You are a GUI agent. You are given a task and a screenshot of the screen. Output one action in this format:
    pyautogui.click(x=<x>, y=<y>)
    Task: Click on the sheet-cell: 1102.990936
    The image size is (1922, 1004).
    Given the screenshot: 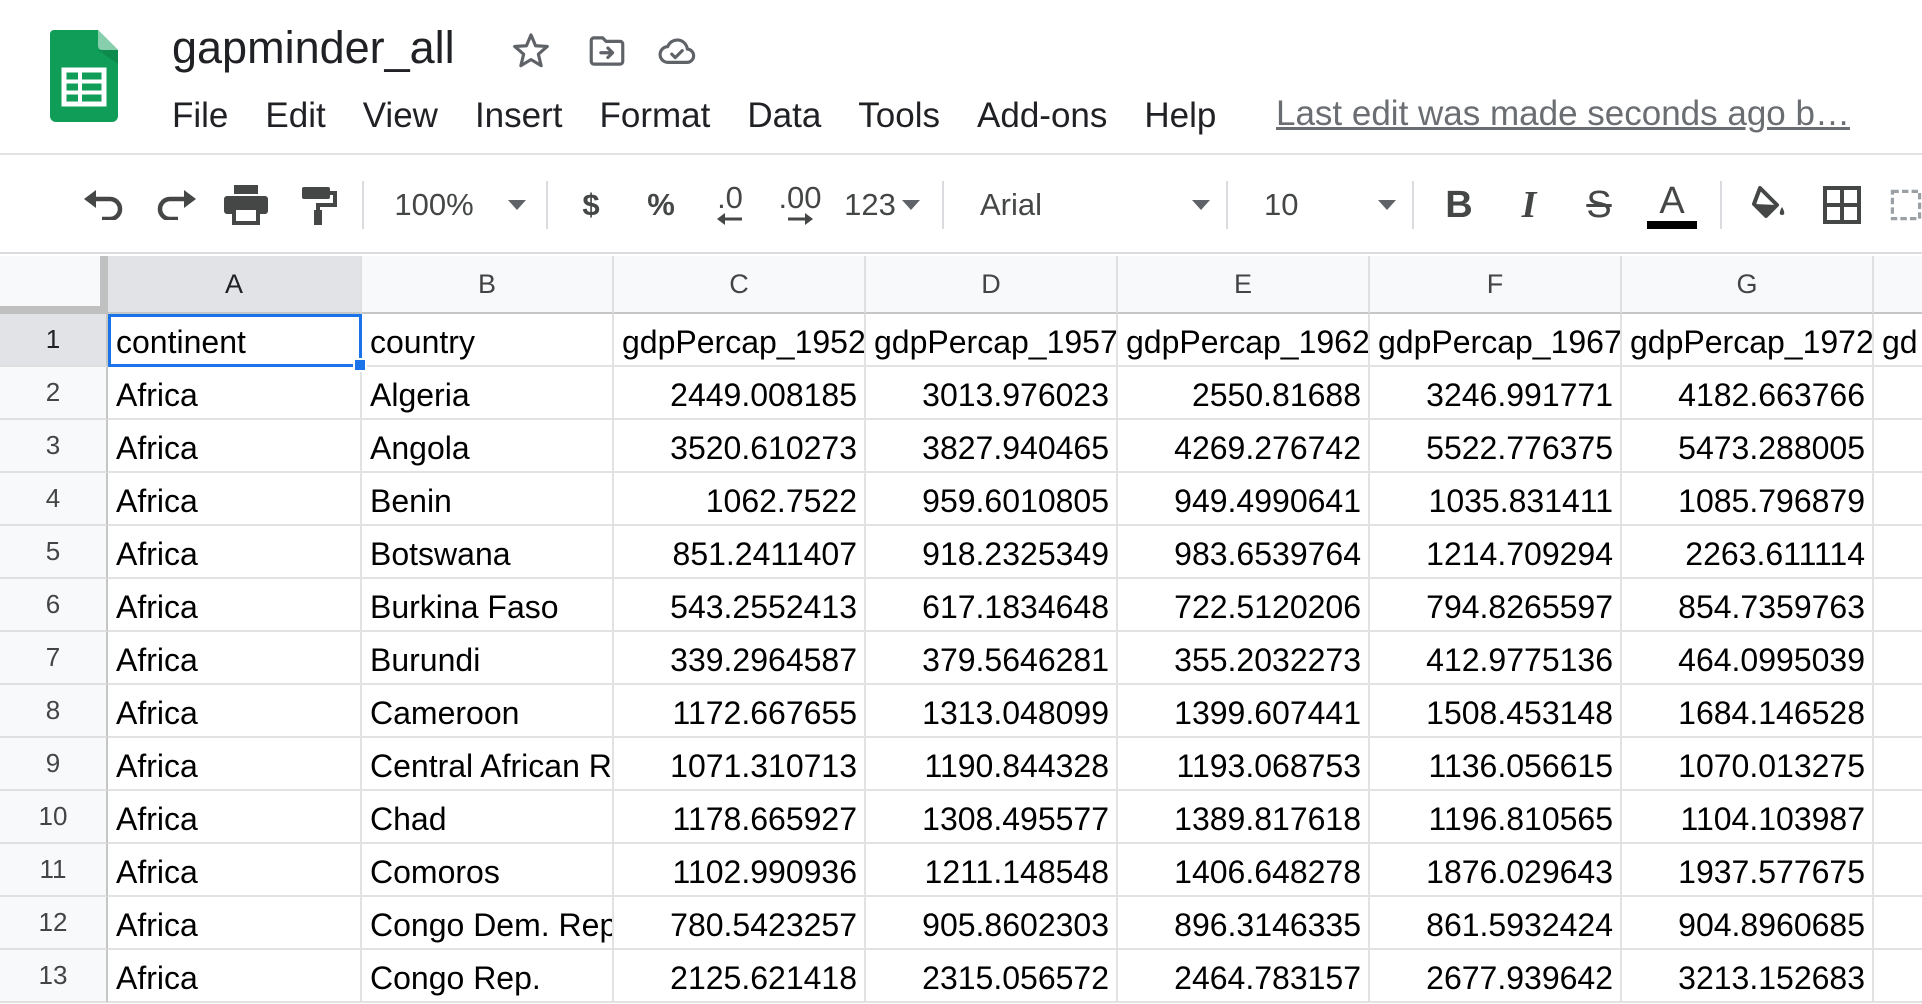 What is the action you would take?
    pyautogui.click(x=740, y=870)
    